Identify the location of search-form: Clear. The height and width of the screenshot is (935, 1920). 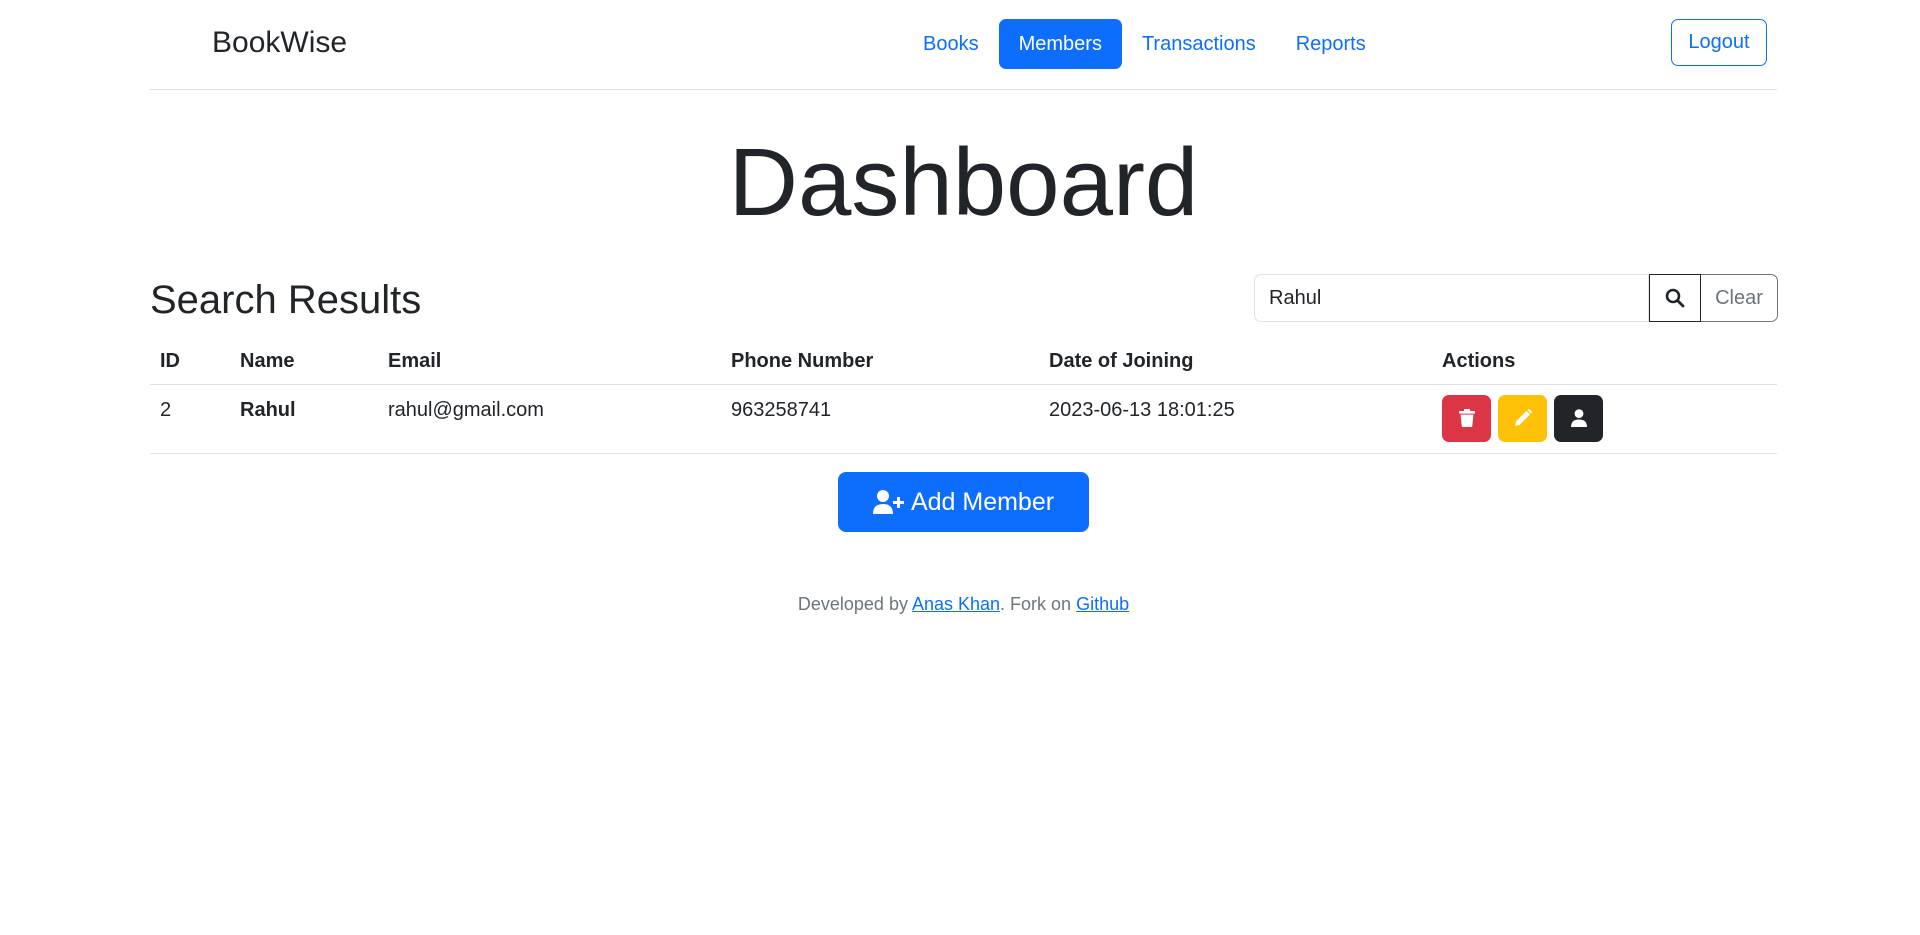
(1516, 298).